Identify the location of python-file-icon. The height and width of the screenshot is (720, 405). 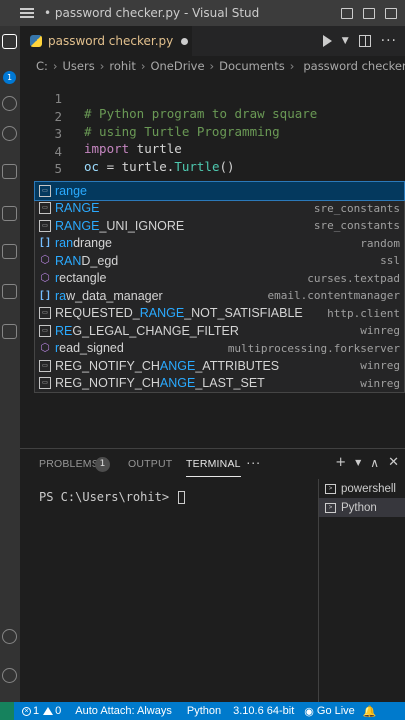
(36, 41).